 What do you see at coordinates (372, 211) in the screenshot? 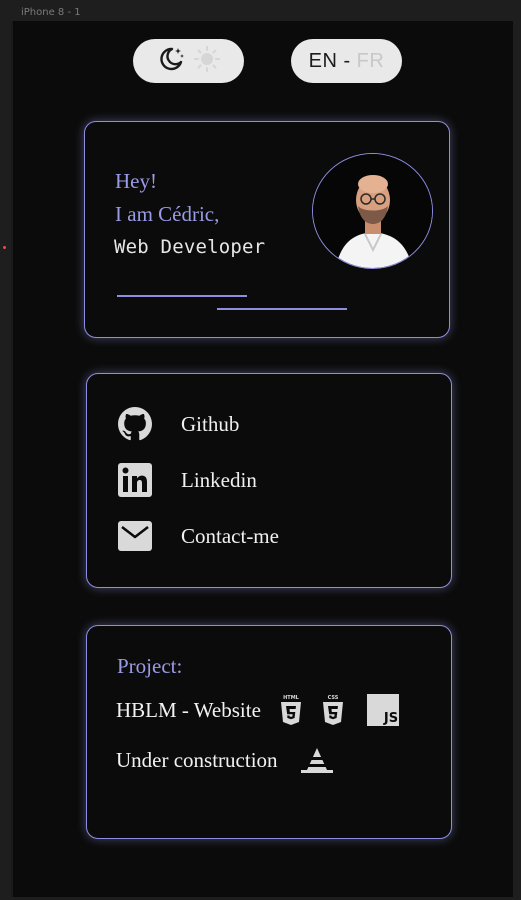
I see `avatar` at bounding box center [372, 211].